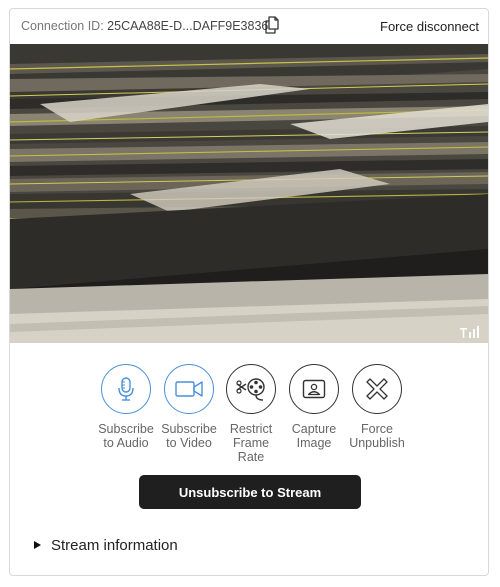  Describe the element at coordinates (189, 436) in the screenshot. I see `subscribe-video-label: Subscribe to Video` at that location.